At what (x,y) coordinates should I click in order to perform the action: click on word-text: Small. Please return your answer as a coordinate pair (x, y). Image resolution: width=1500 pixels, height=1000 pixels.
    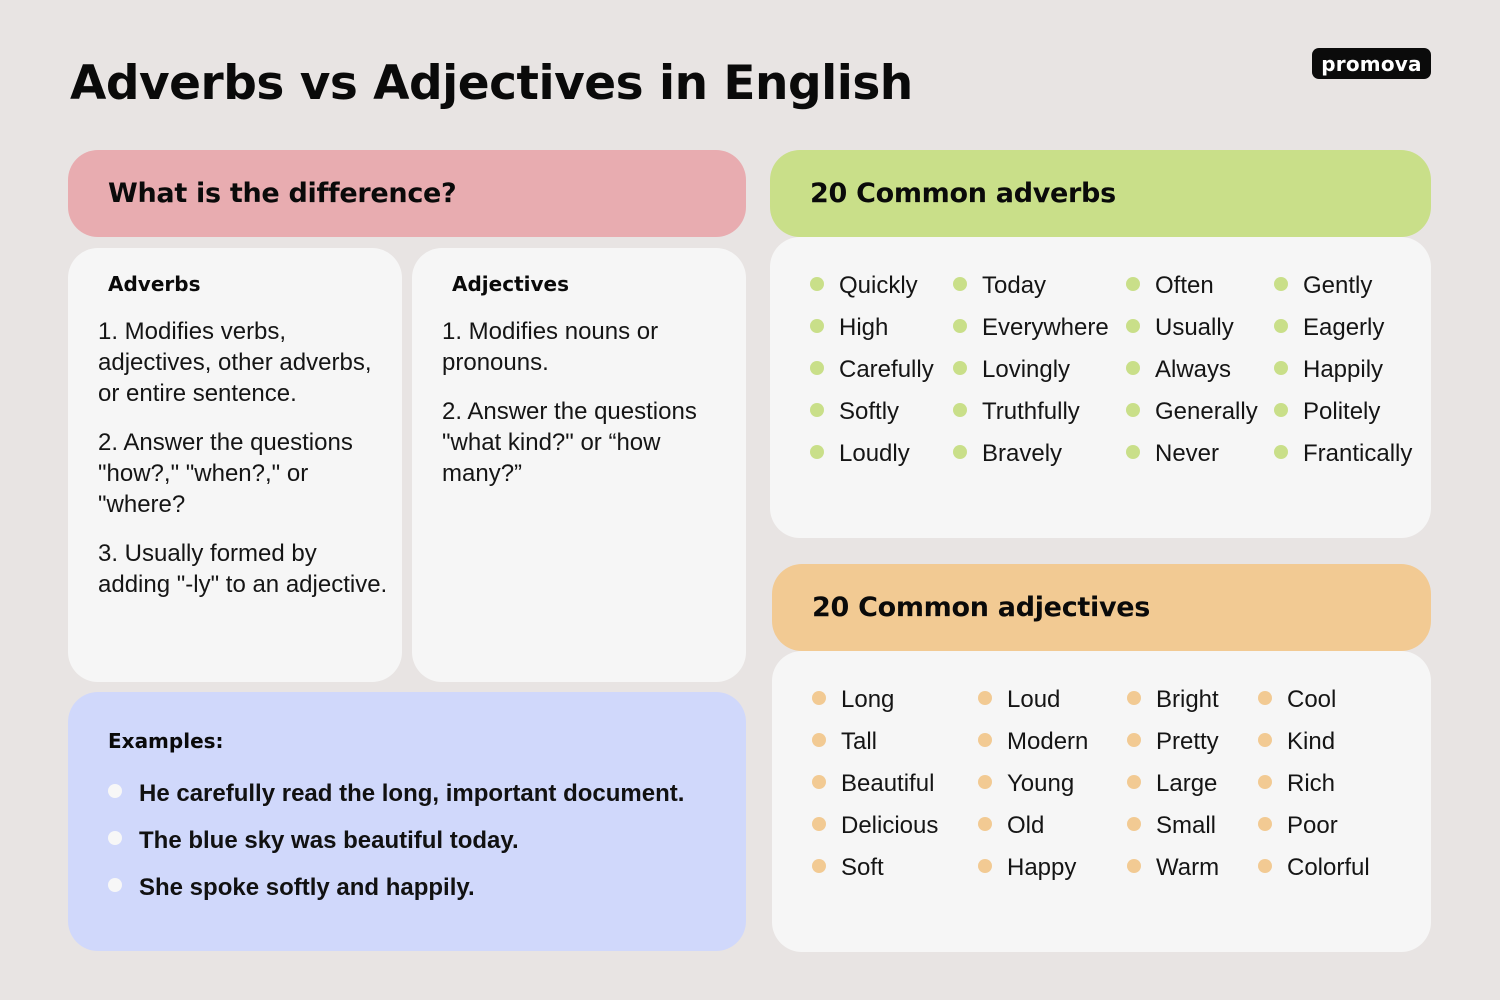
    Looking at the image, I should click on (1186, 825).